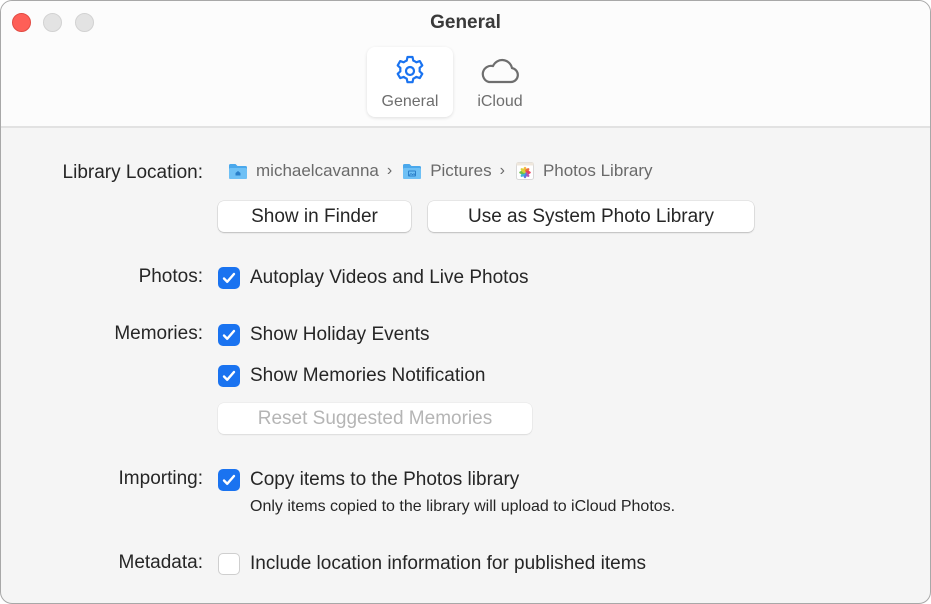 The height and width of the screenshot is (604, 931). Describe the element at coordinates (465, 22) in the screenshot. I see `window-title: General` at that location.